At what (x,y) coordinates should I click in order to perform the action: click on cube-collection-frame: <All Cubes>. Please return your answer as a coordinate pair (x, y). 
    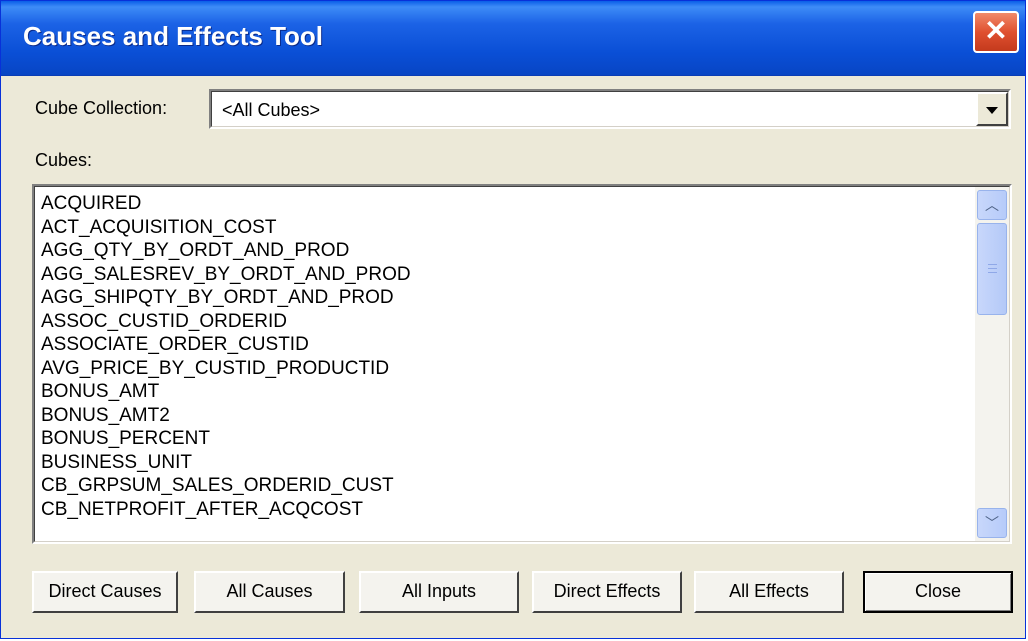
    Looking at the image, I should click on (610, 109).